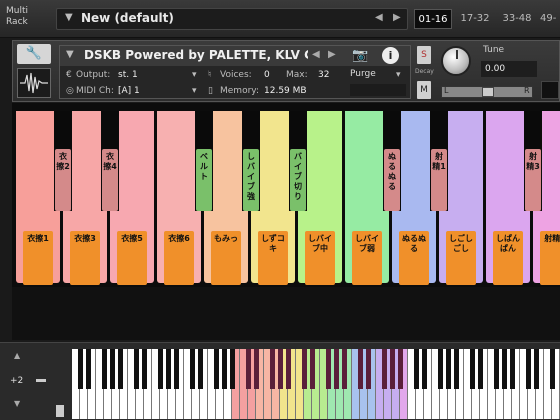  I want to click on waveform-icon-graphic, so click(34, 83).